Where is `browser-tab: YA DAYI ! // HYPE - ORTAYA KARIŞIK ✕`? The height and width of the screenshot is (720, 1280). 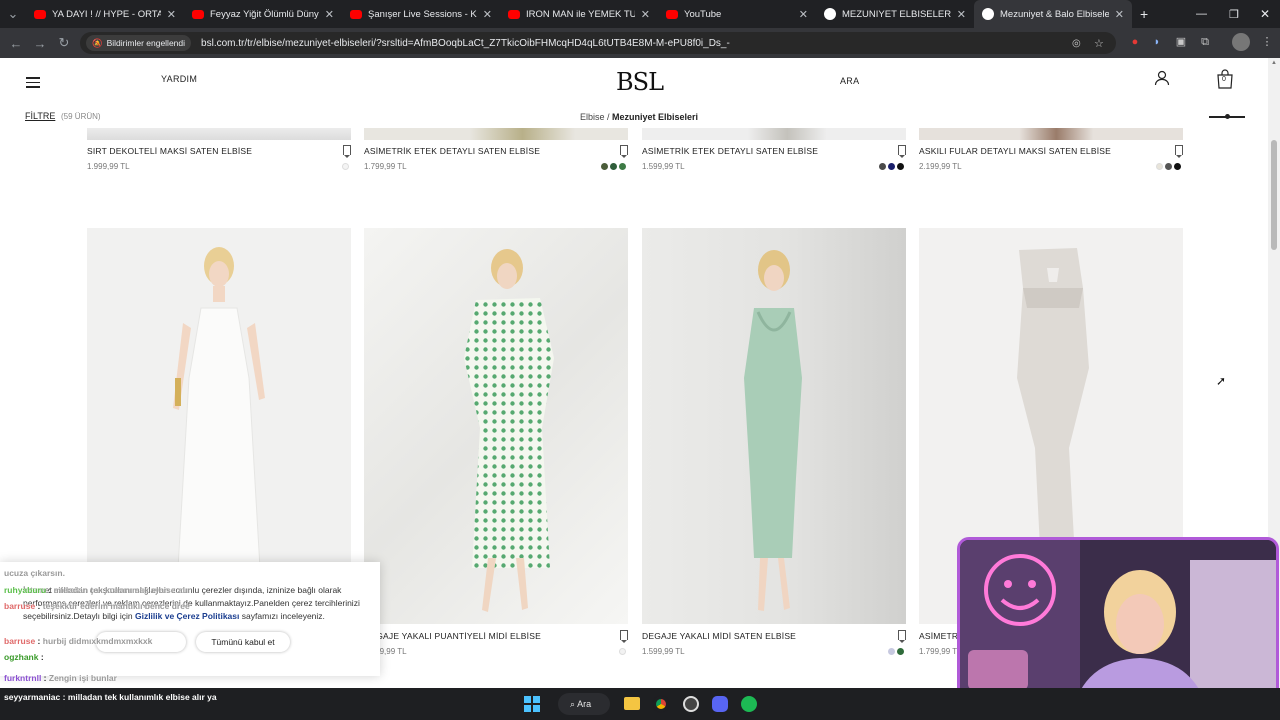
browser-tab: YA DAYI ! // HYPE - ORTAYA KARIŞIK ✕ is located at coordinates (105, 14).